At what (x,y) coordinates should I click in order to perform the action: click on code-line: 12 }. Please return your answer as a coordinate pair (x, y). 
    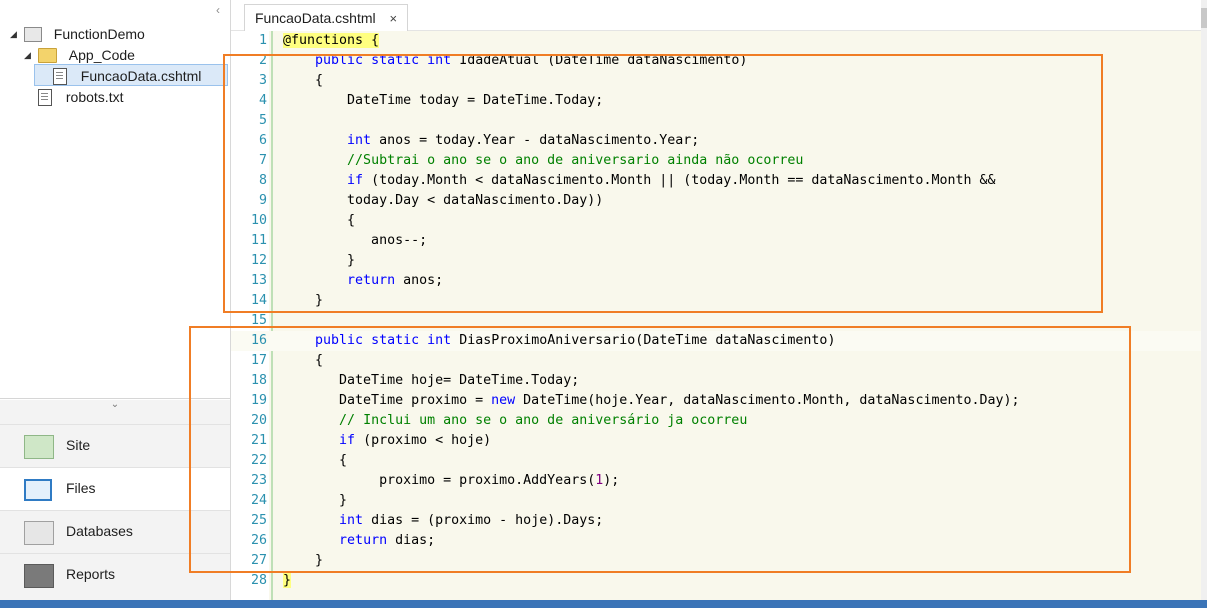
    Looking at the image, I should click on (716, 261).